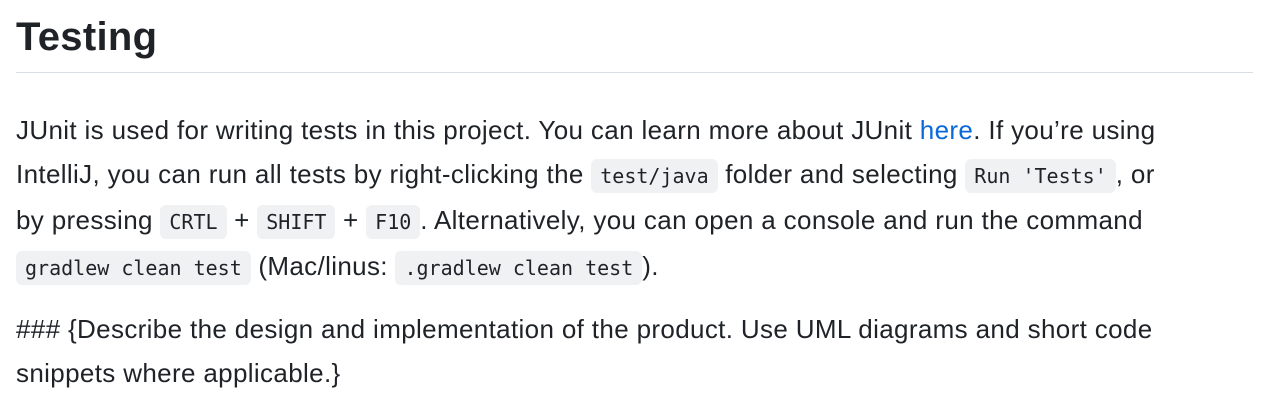 The width and height of the screenshot is (1282, 414). What do you see at coordinates (519, 268) in the screenshot?
I see `inline-code: .gradlew clean test` at bounding box center [519, 268].